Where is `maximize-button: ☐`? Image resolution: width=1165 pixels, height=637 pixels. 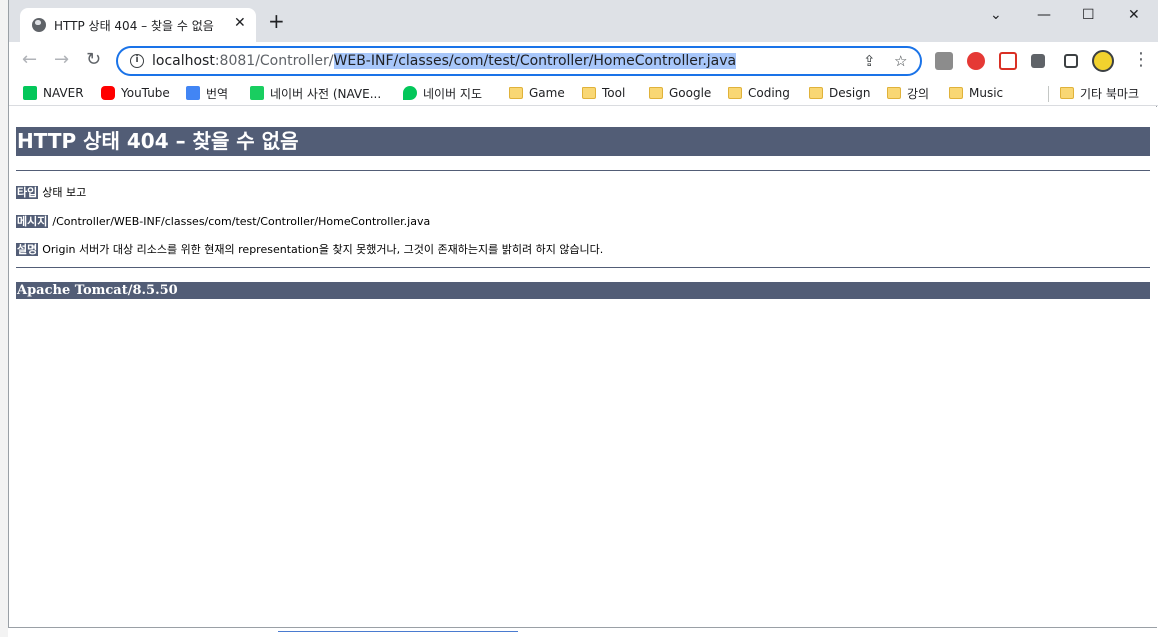 maximize-button: ☐ is located at coordinates (1088, 15).